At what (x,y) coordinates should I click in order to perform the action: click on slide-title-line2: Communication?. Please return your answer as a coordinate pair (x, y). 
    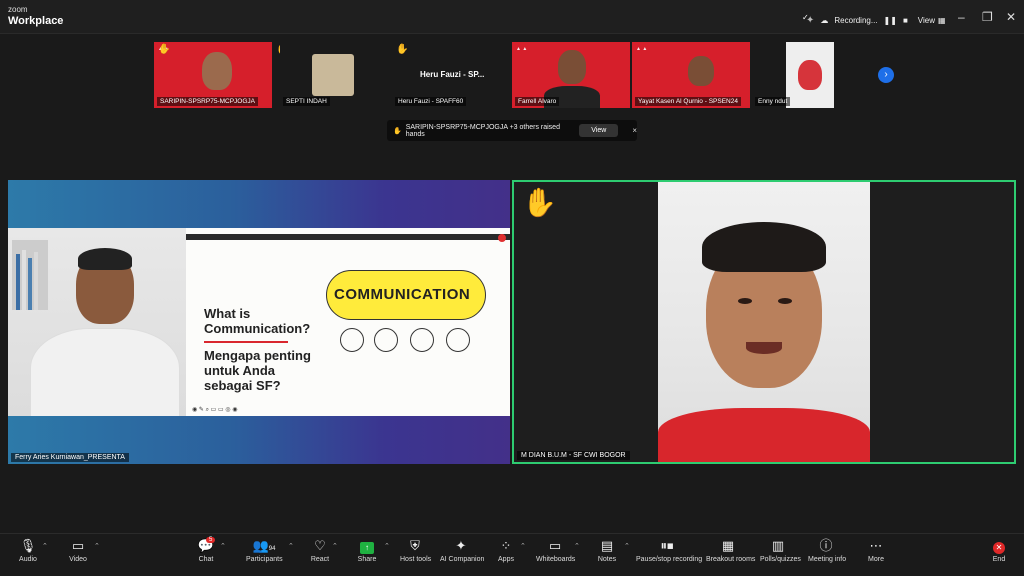
    Looking at the image, I should click on (257, 328).